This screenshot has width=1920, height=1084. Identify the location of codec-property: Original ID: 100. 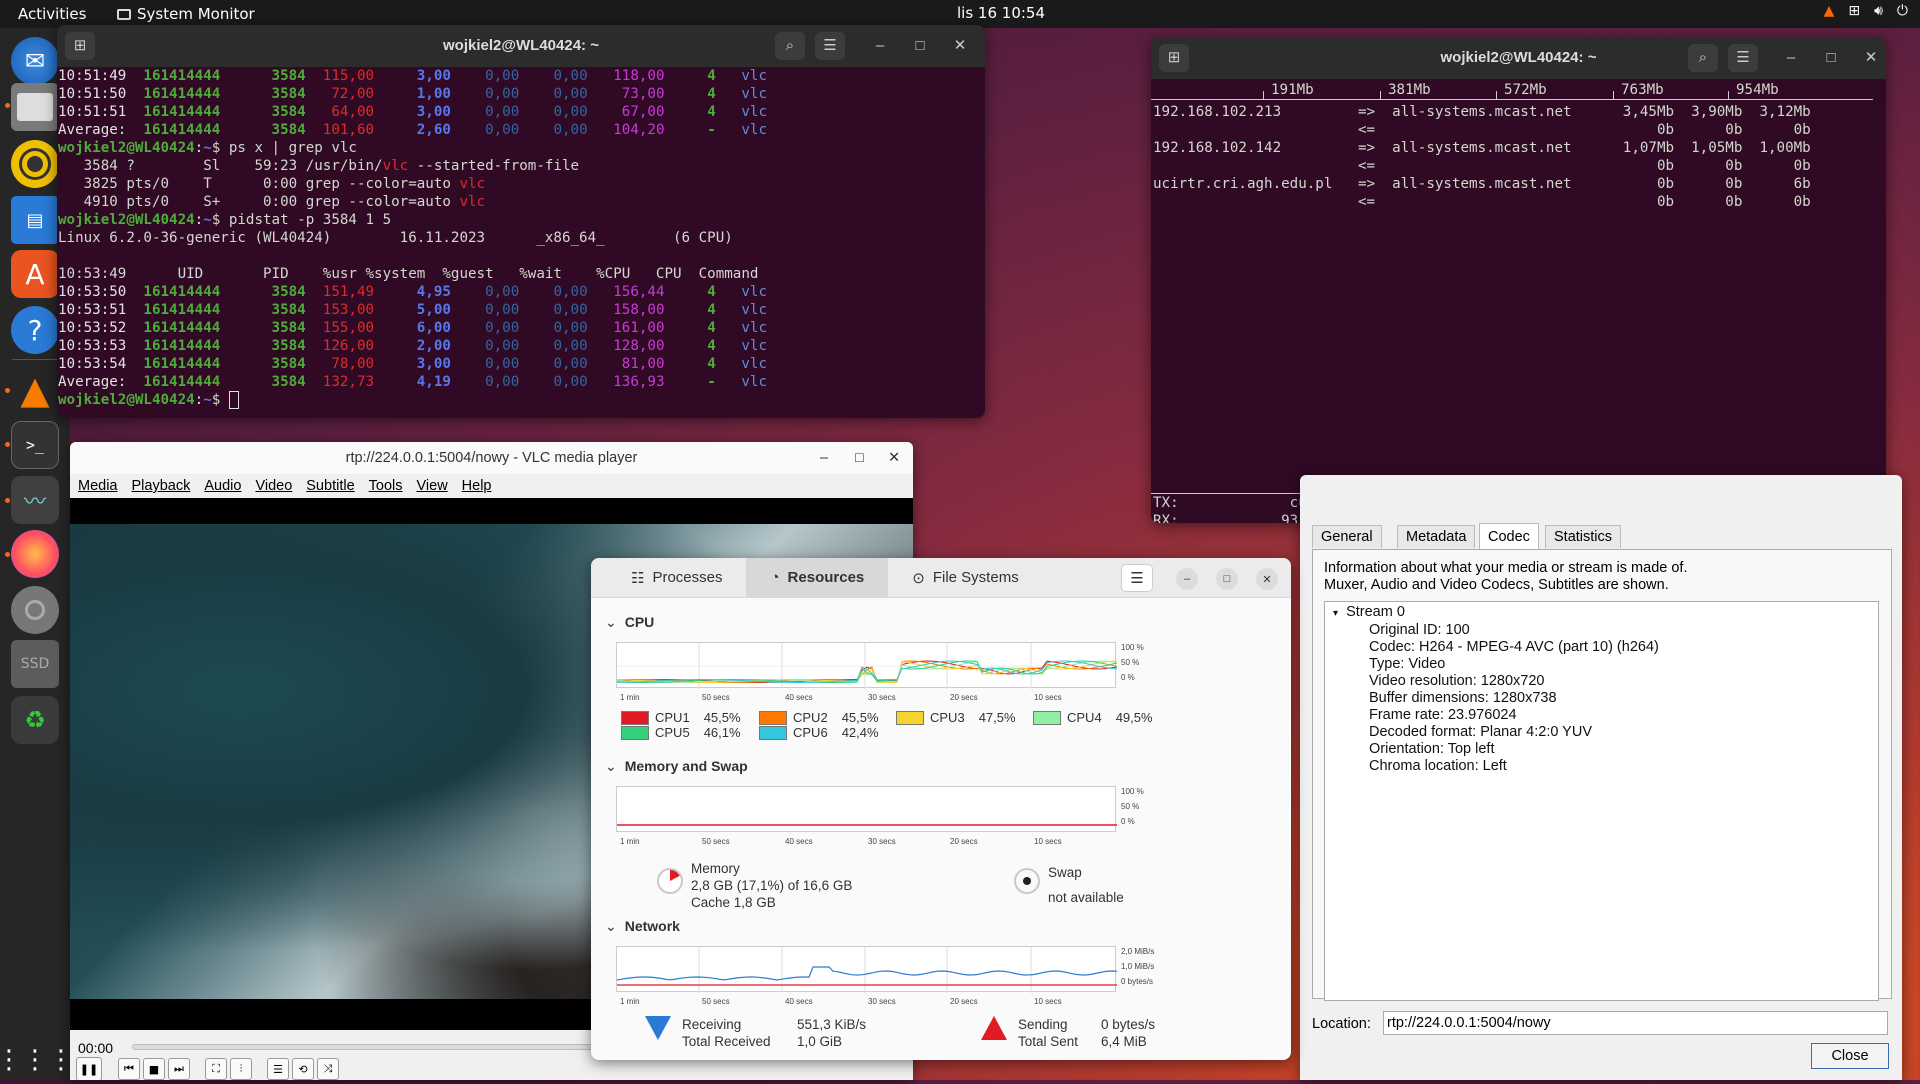
(1623, 630).